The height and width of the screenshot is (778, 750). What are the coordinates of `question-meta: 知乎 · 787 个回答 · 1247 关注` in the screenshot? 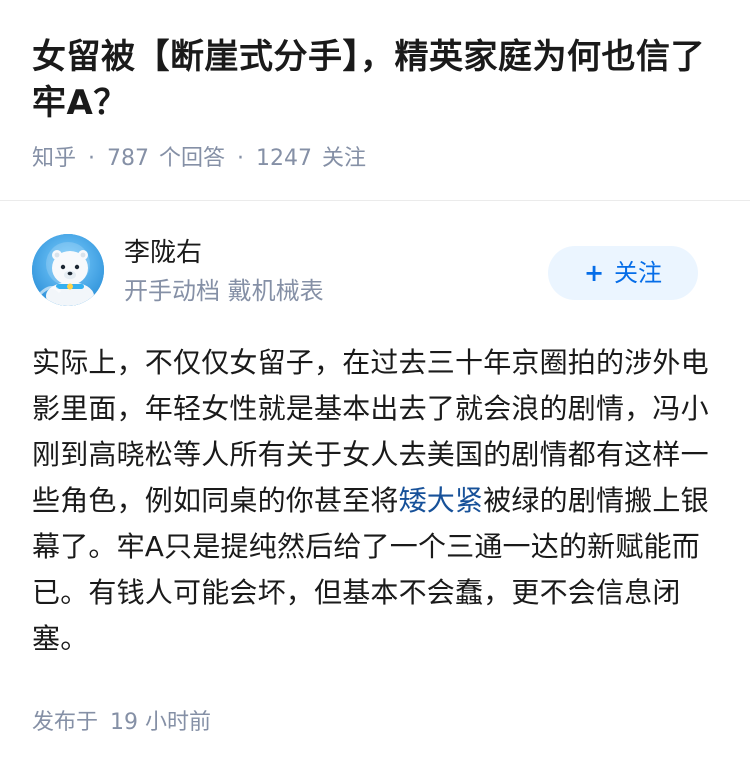 It's located at (199, 159).